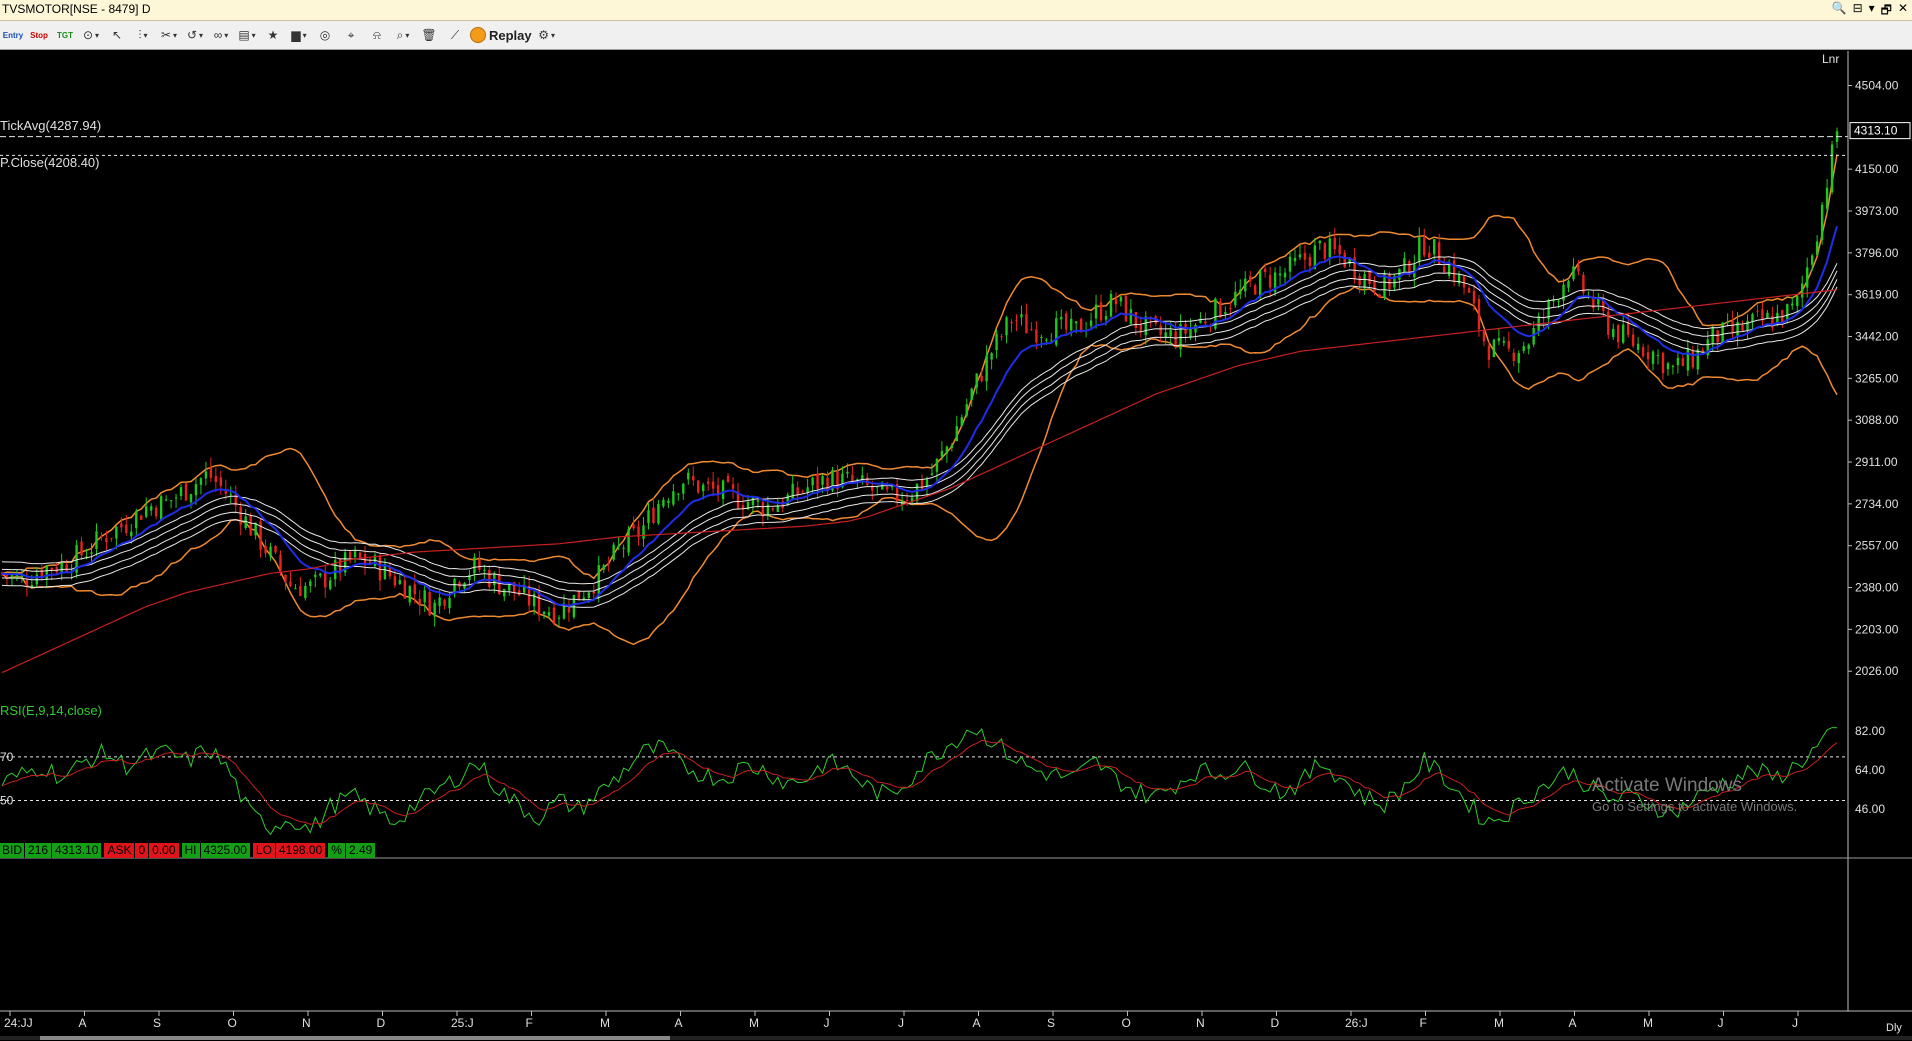  What do you see at coordinates (1876, 462) in the screenshot?
I see `price-tick-label: 2911.00` at bounding box center [1876, 462].